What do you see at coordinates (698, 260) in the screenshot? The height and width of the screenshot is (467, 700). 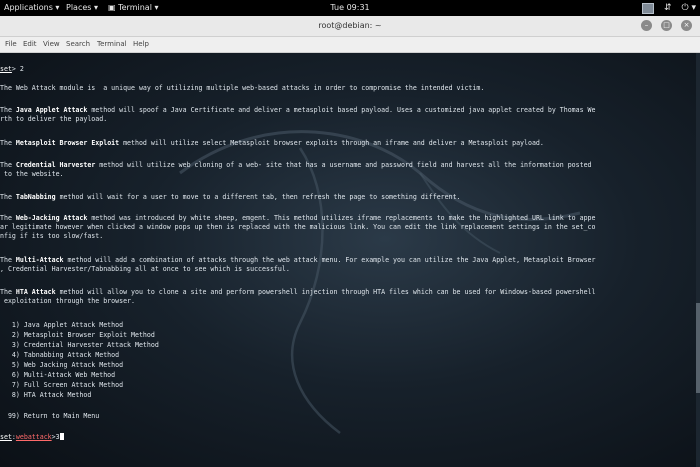 I see `scrollbar-track` at bounding box center [698, 260].